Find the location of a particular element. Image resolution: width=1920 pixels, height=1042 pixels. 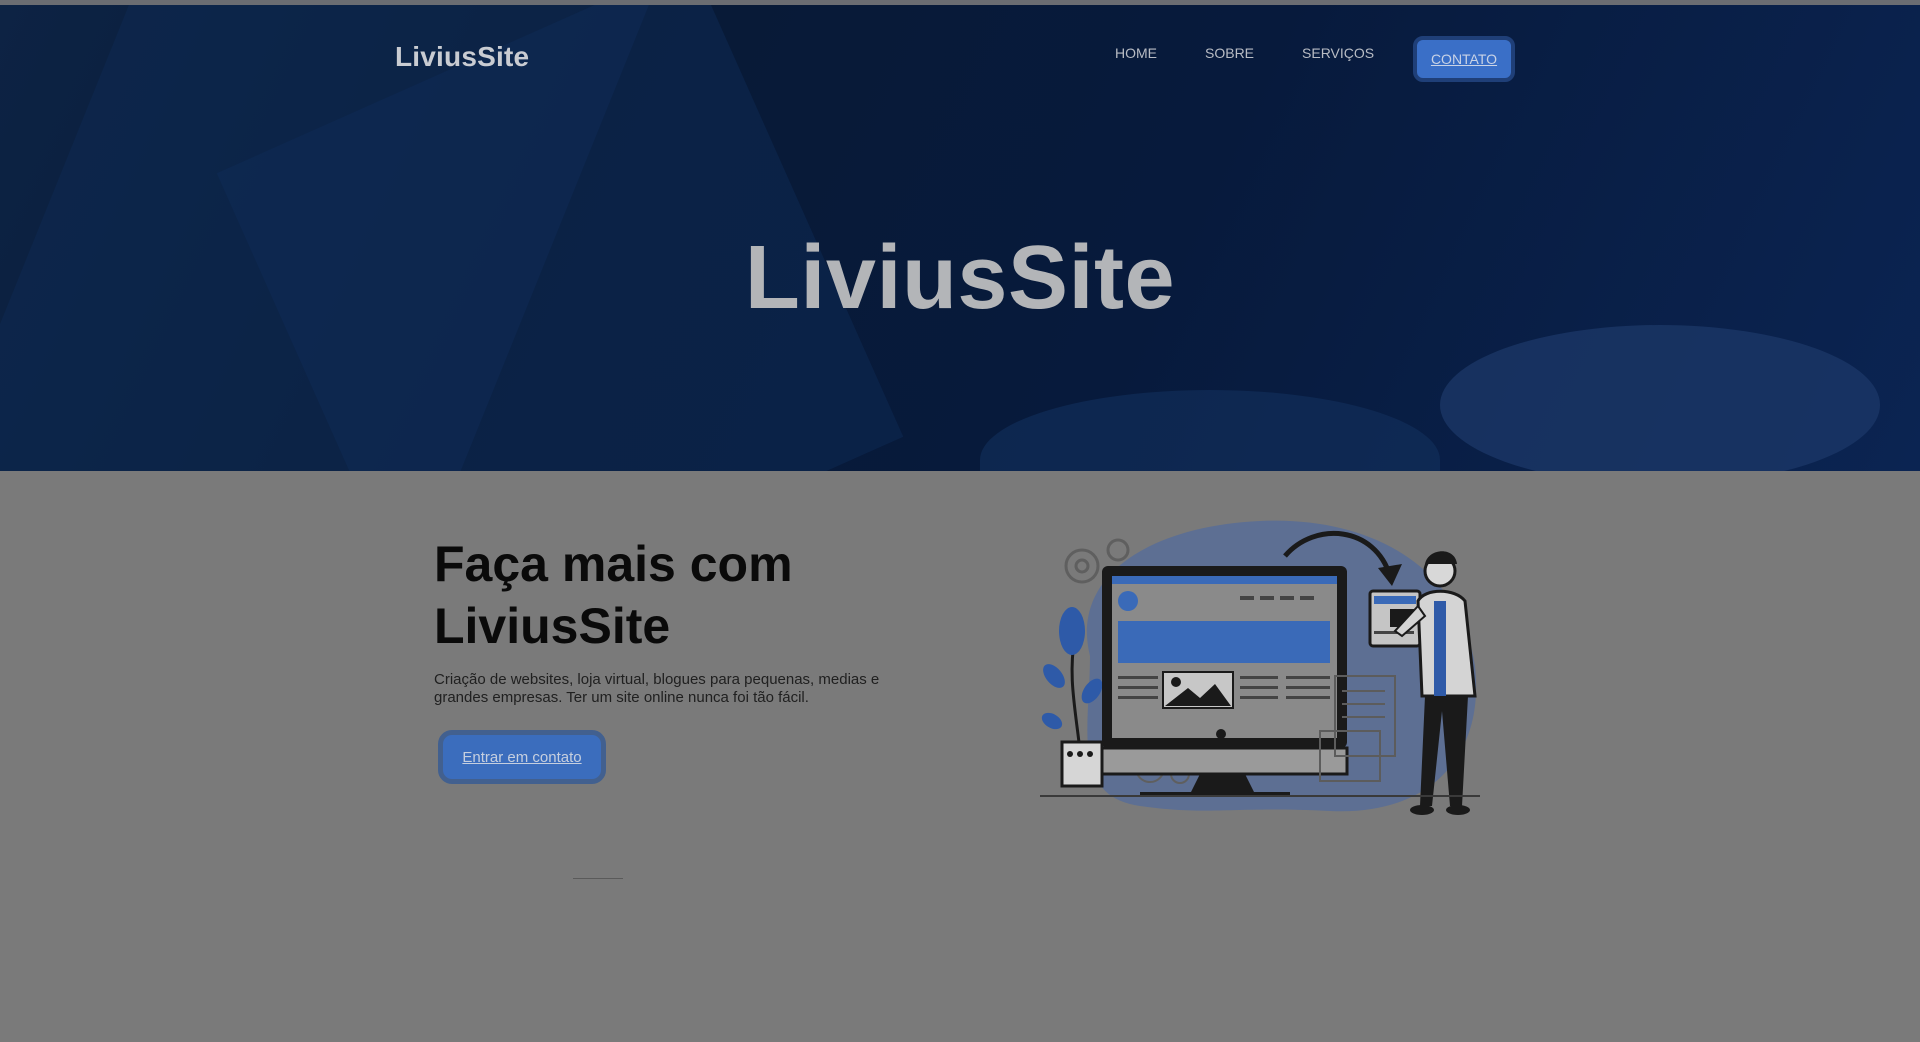

nav-link-sobre: SOBRE is located at coordinates (1229, 53).